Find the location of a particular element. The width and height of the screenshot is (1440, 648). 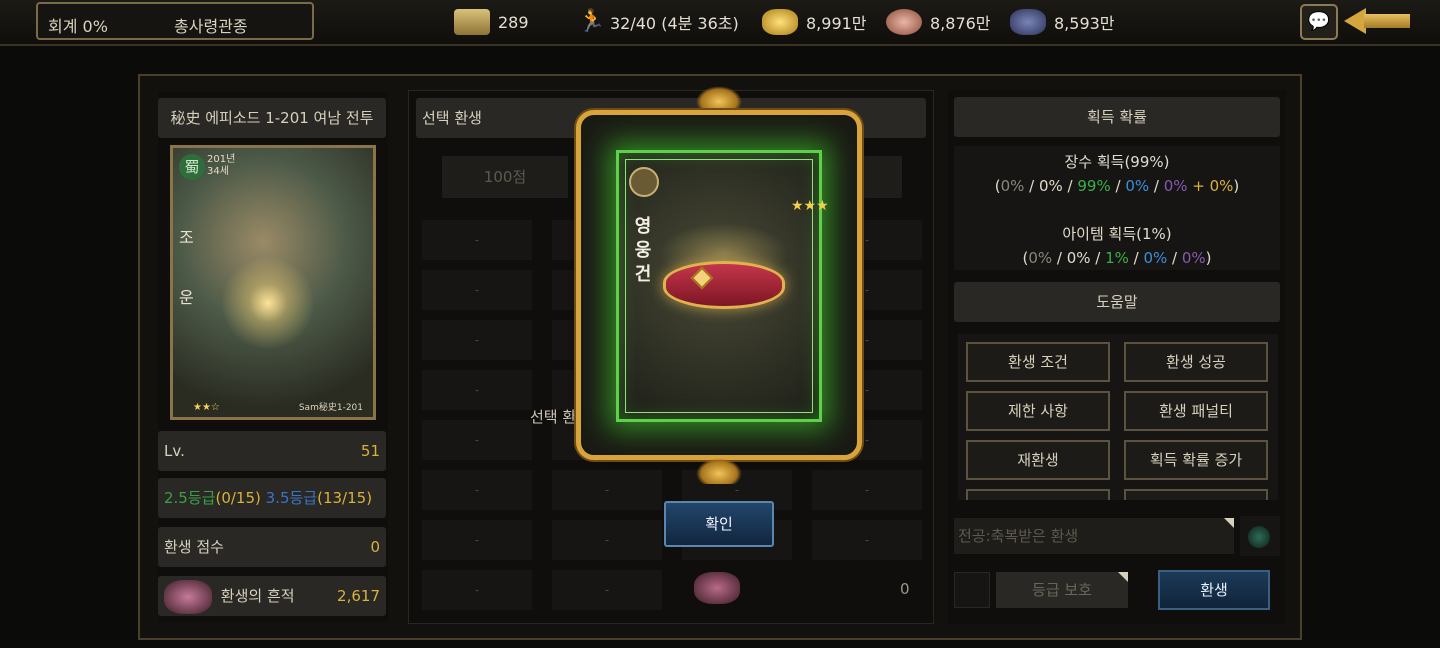

food-count: 8,876만 is located at coordinates (960, 23).